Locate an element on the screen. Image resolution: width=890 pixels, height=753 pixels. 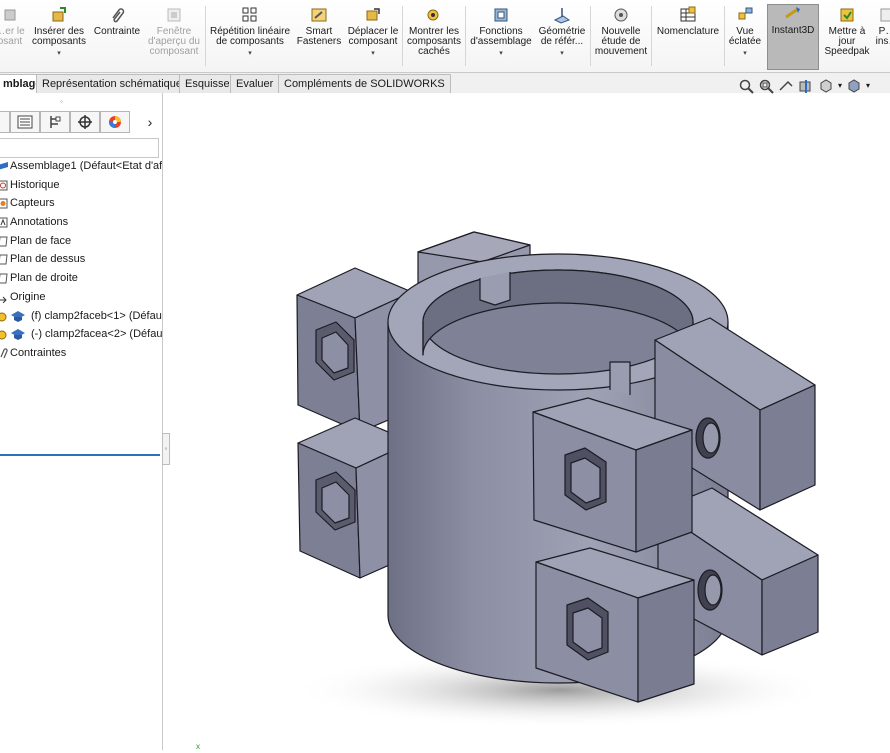
tab-sketch: Esquisse is located at coordinates (207, 83).